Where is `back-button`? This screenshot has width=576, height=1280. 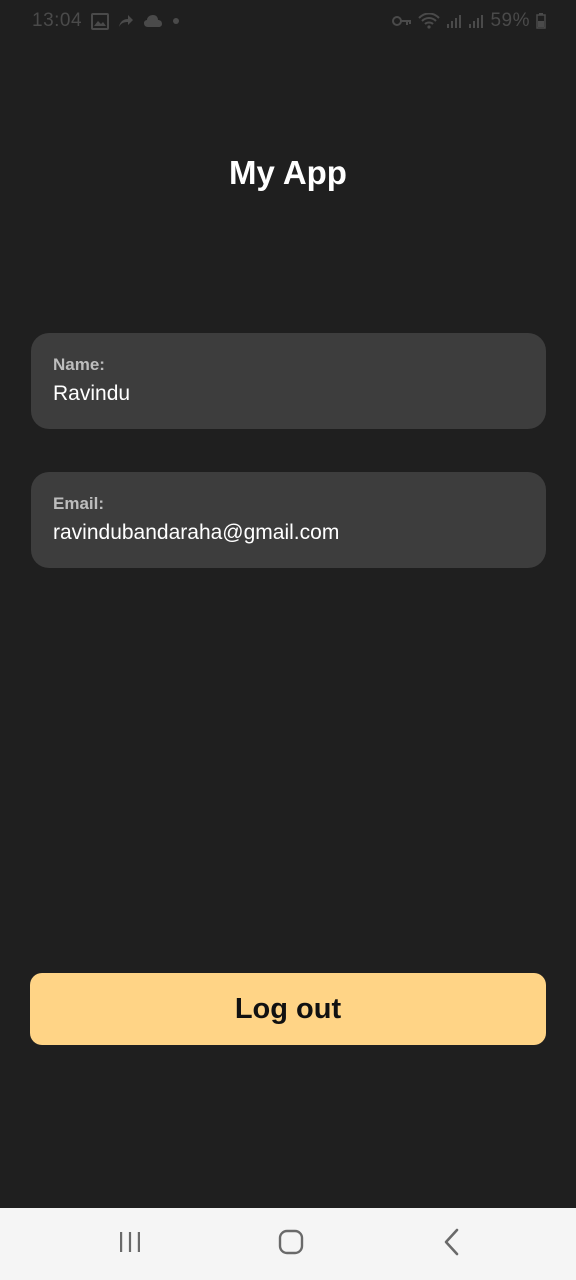
back-button is located at coordinates (452, 1244).